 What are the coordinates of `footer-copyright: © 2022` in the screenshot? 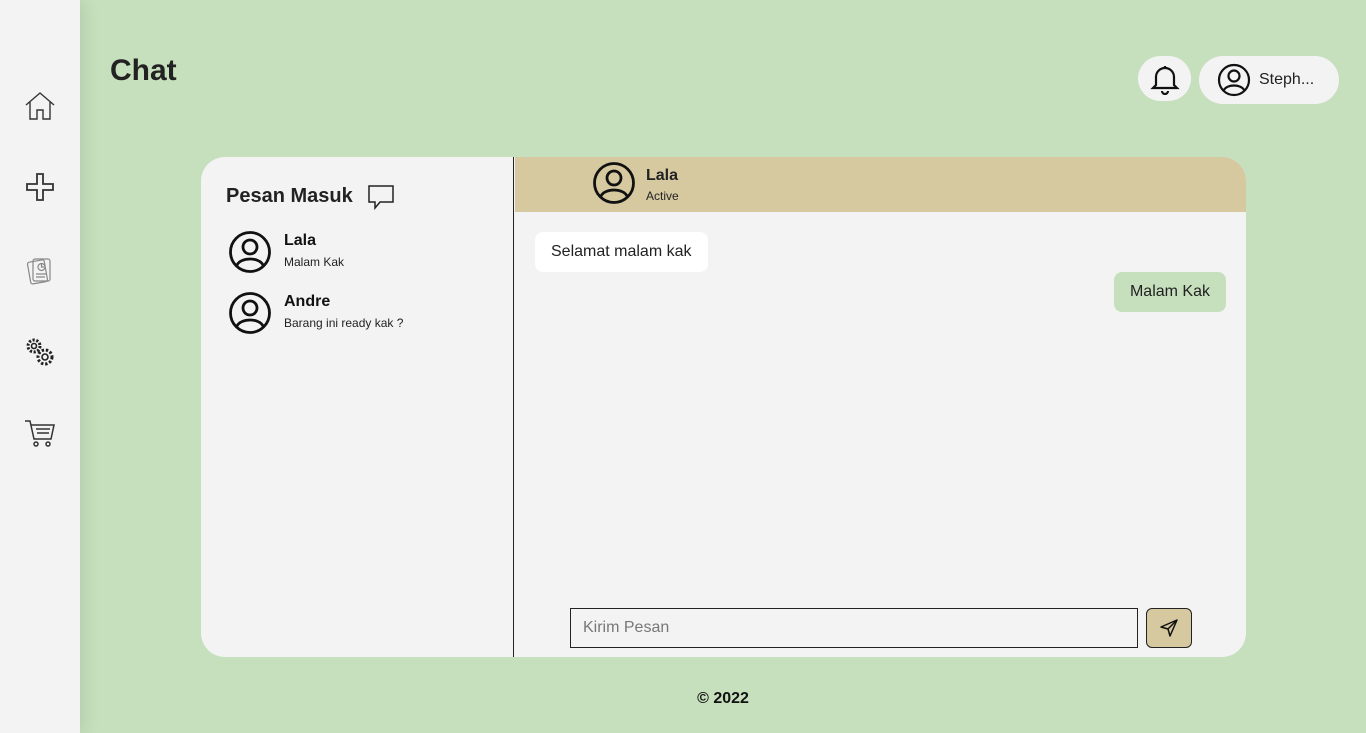 It's located at (723, 698).